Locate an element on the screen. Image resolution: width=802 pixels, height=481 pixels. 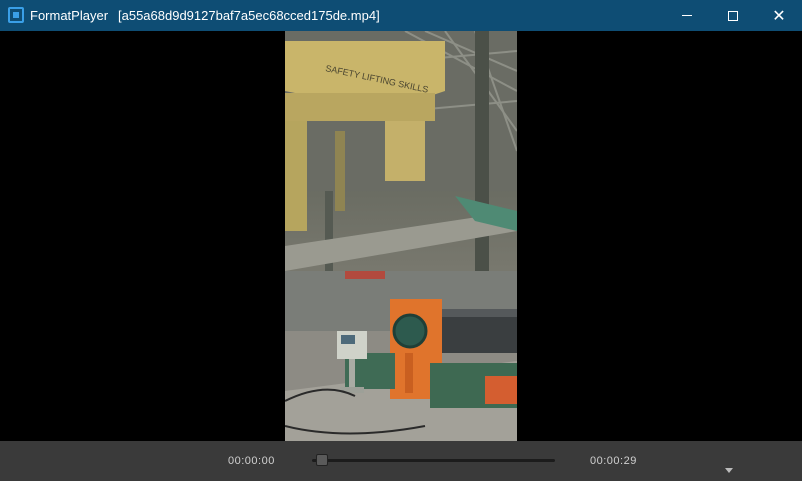
close-icon: ✕ is located at coordinates (779, 15).